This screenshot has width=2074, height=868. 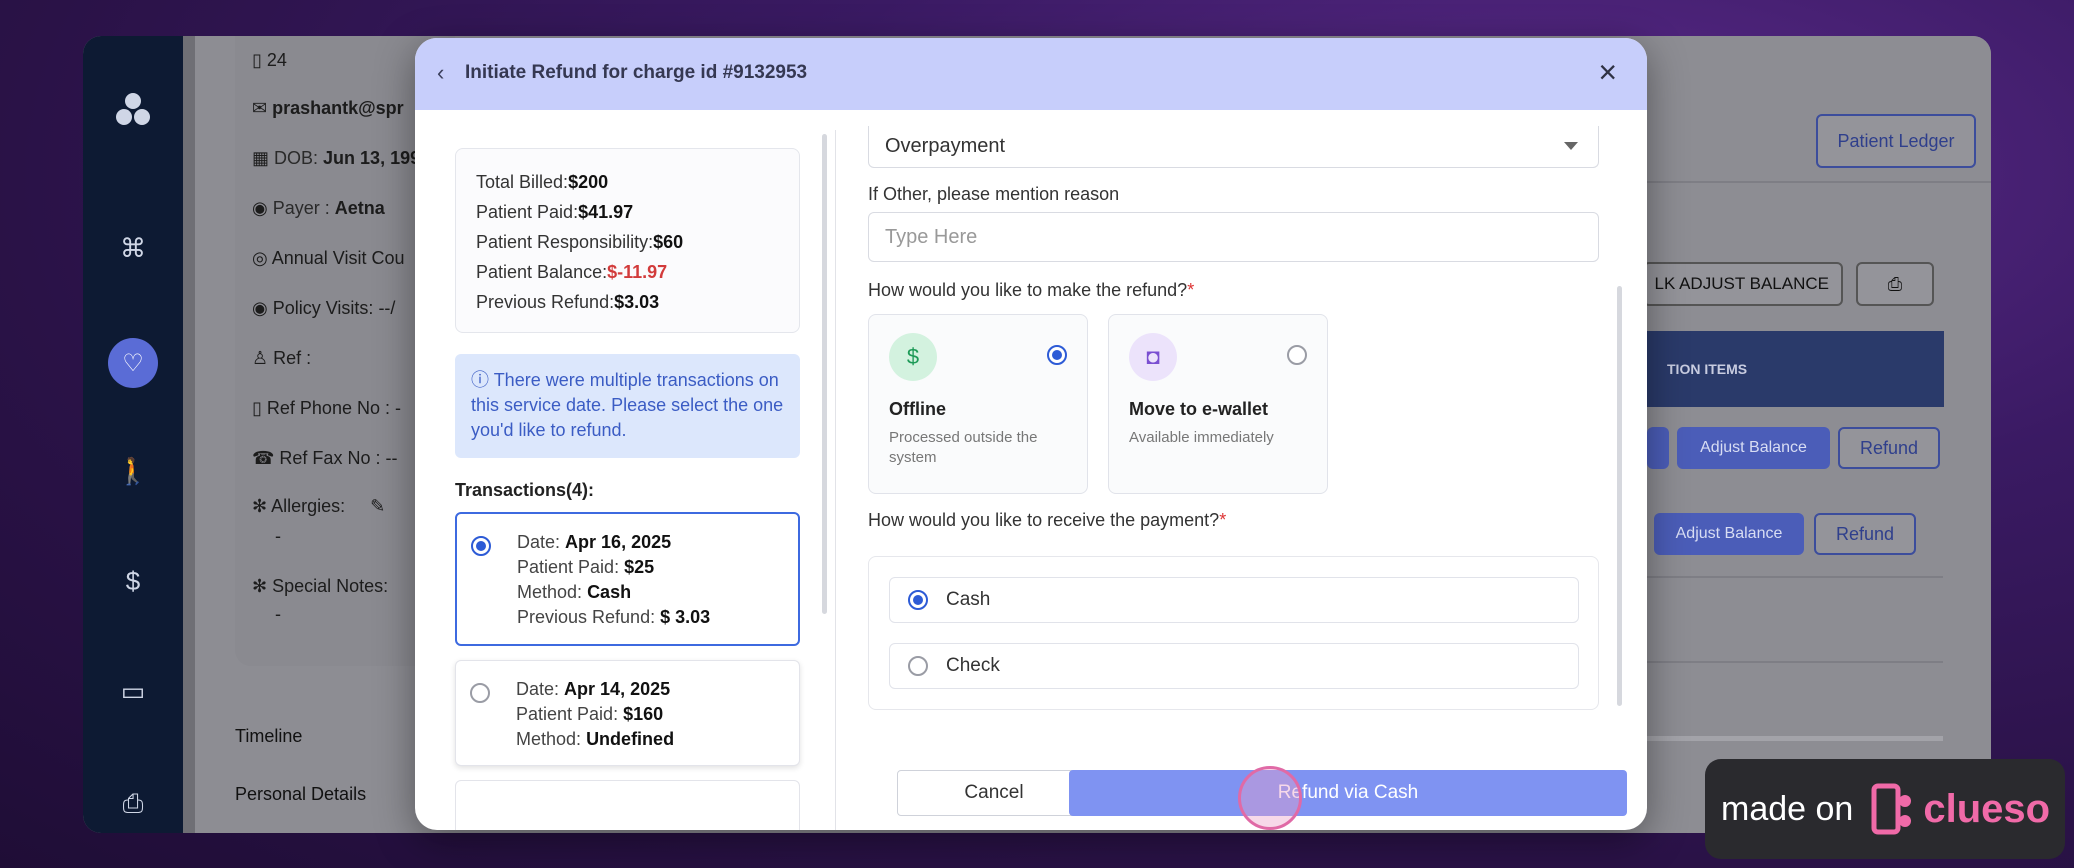 What do you see at coordinates (318, 208) in the screenshot?
I see `patient-payer: ◉ Payer : Aetna` at bounding box center [318, 208].